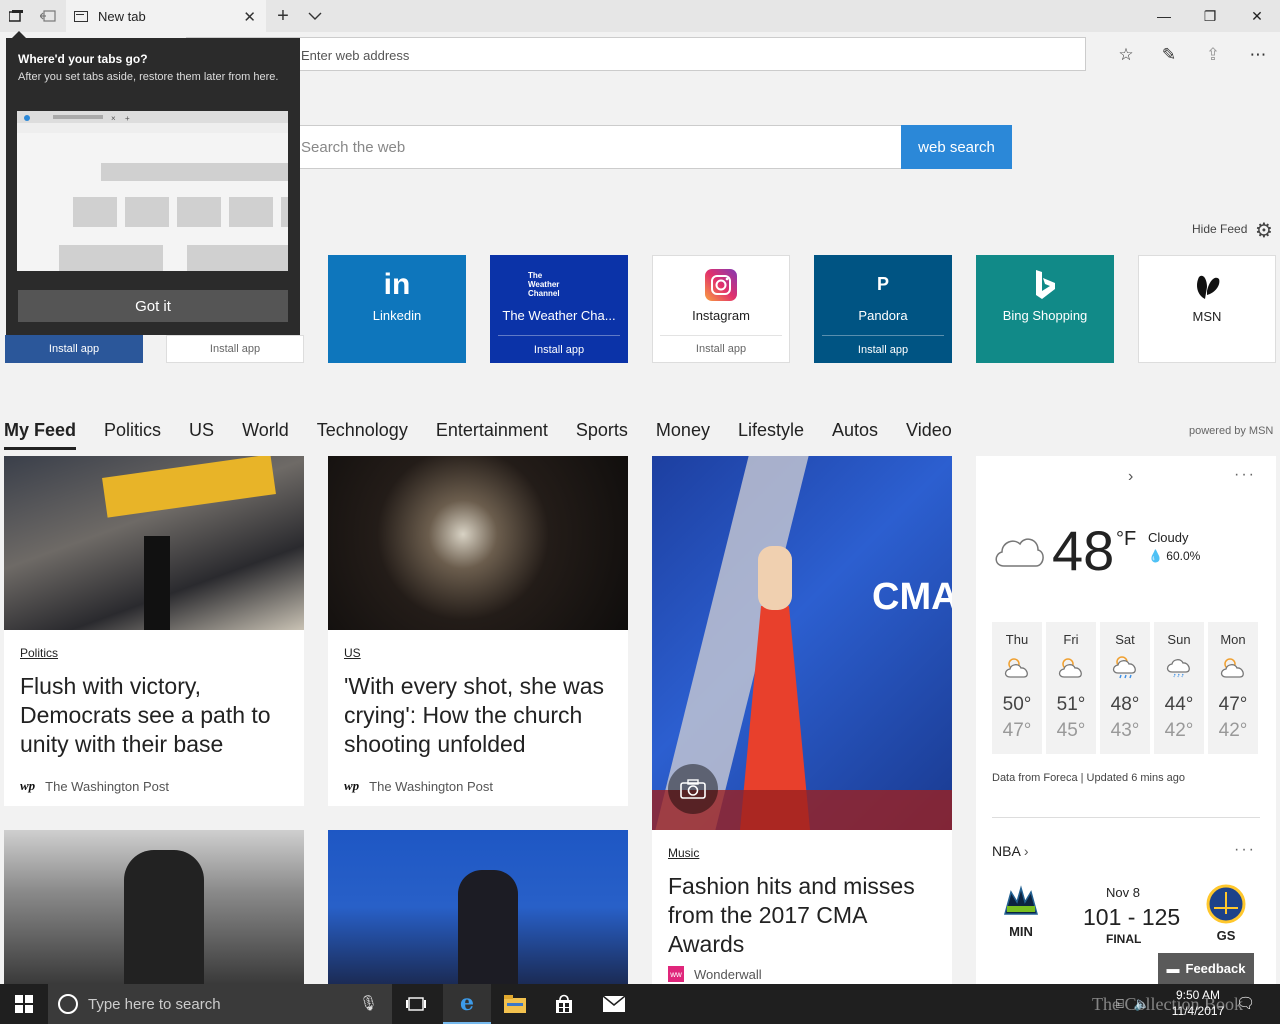 The width and height of the screenshot is (1280, 1024). What do you see at coordinates (1173, 968) in the screenshot?
I see `feedback-icon: ▬` at bounding box center [1173, 968].